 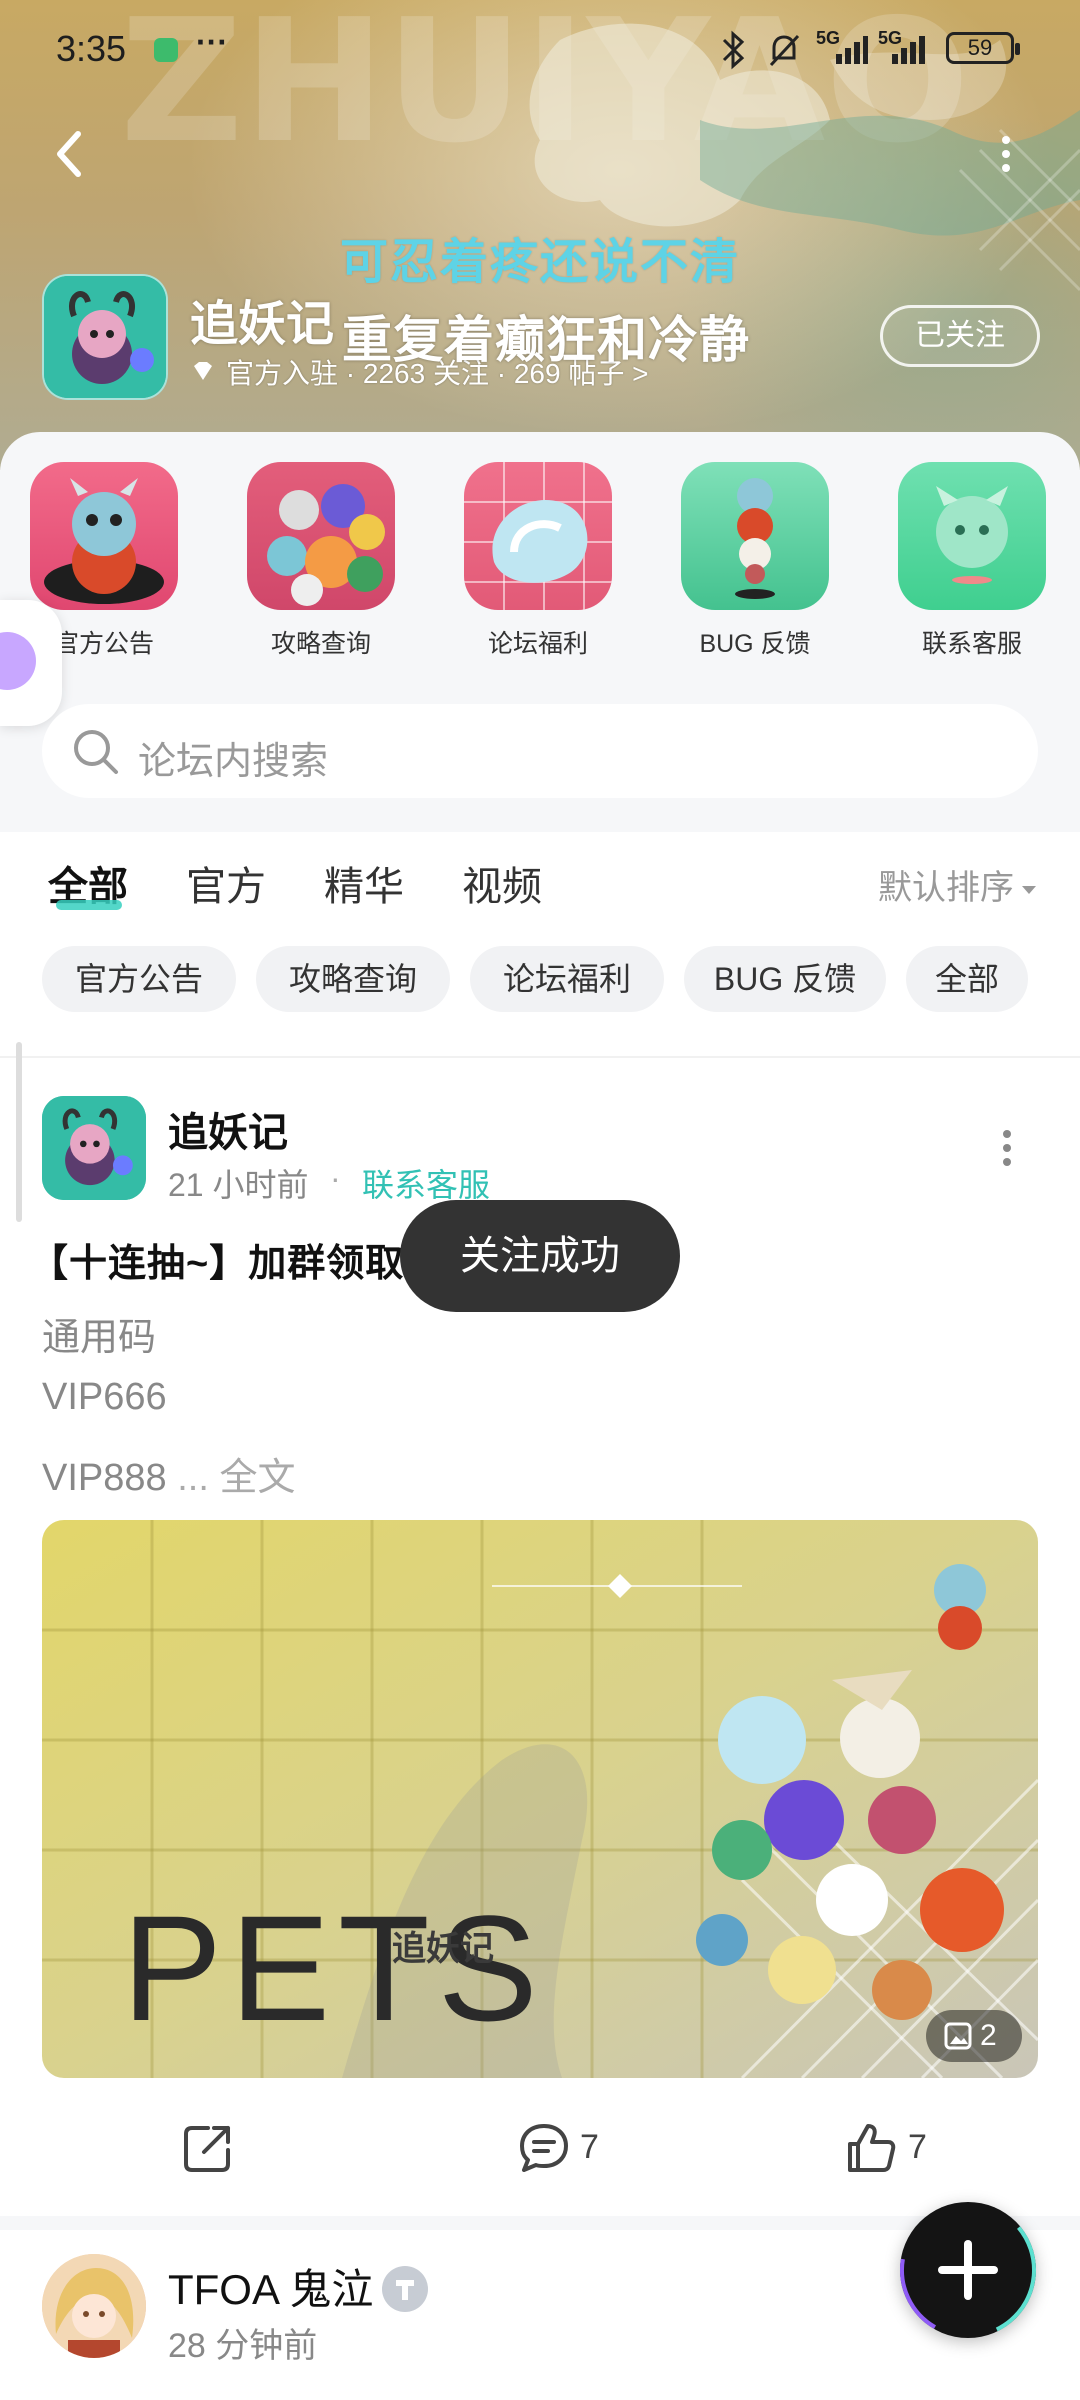 What do you see at coordinates (91, 48) in the screenshot?
I see `status-time: 3:35` at bounding box center [91, 48].